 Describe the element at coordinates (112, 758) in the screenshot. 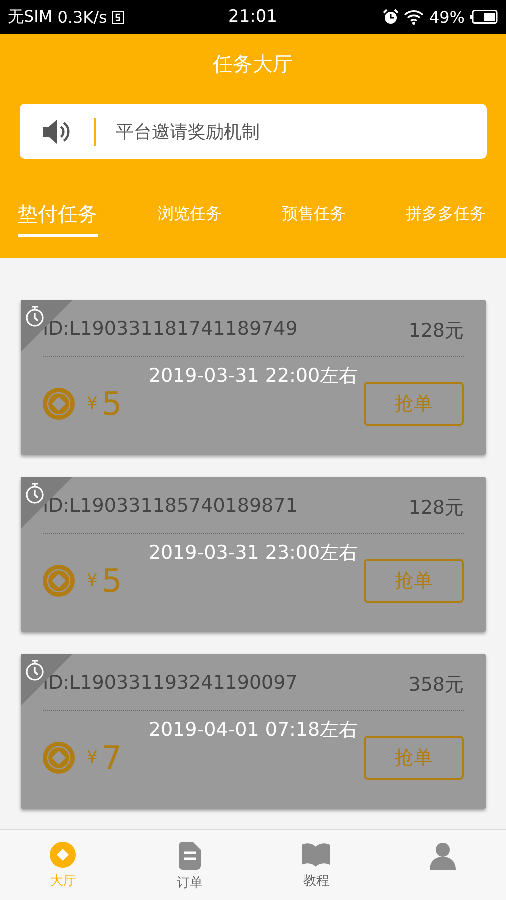

I see `reward-amount: 7` at that location.